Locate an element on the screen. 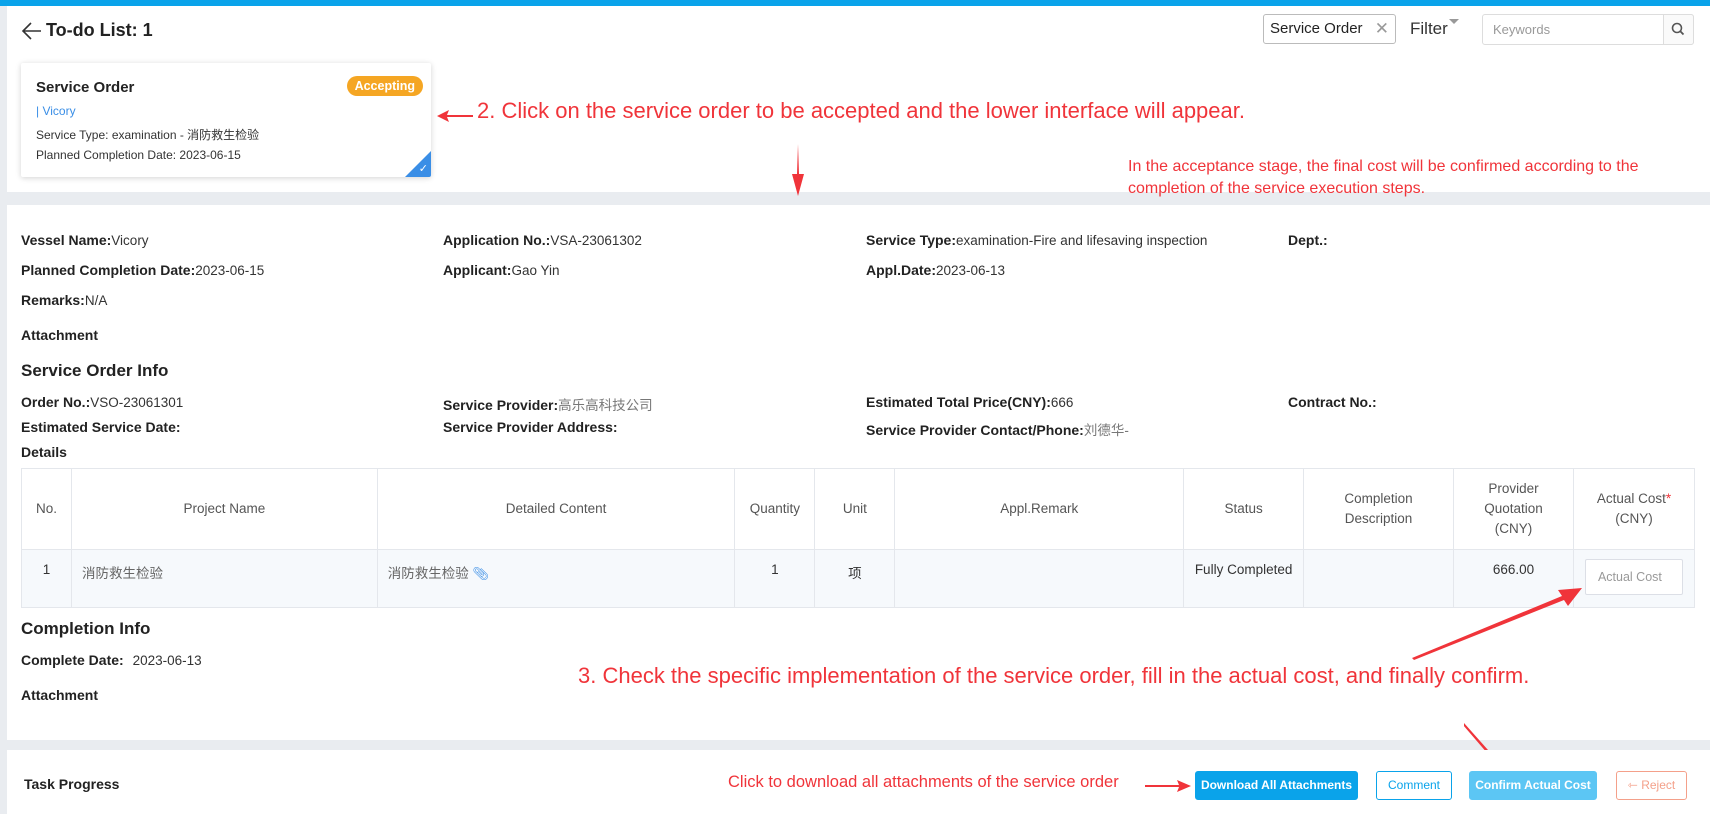 The image size is (1710, 814). cell-unit: 项 is located at coordinates (855, 578).